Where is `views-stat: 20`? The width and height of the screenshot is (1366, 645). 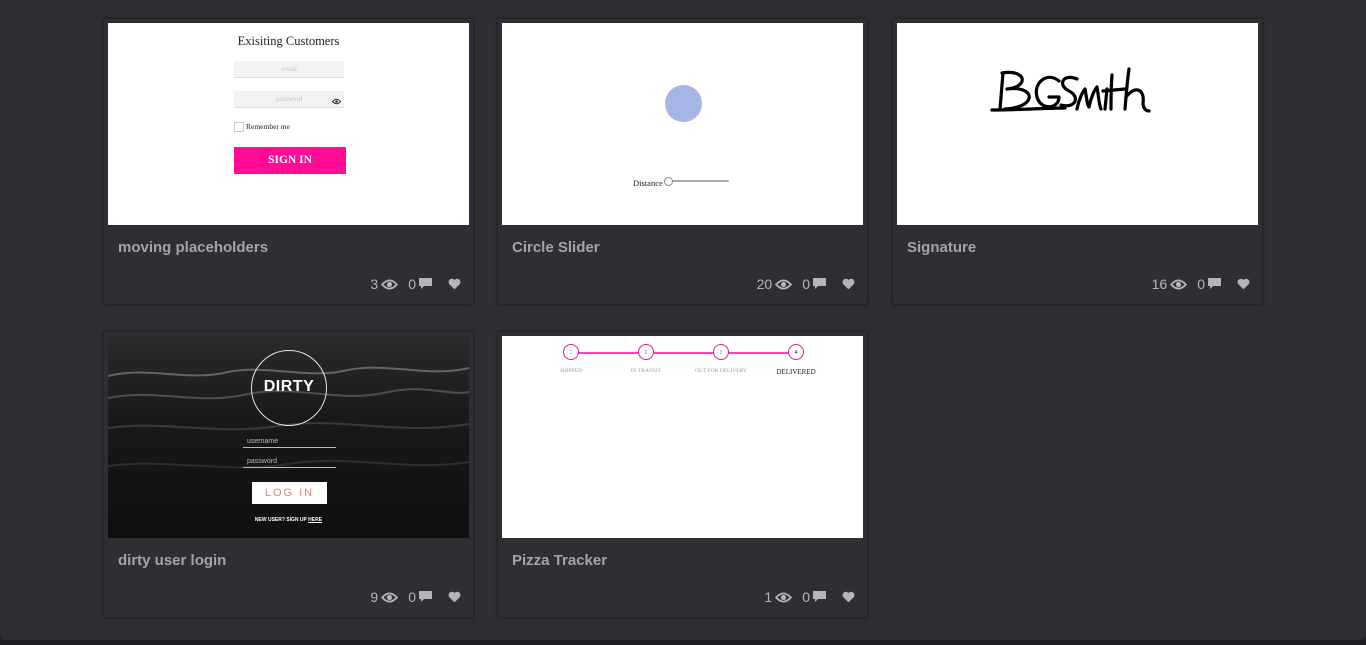
views-stat: 20 is located at coordinates (775, 284).